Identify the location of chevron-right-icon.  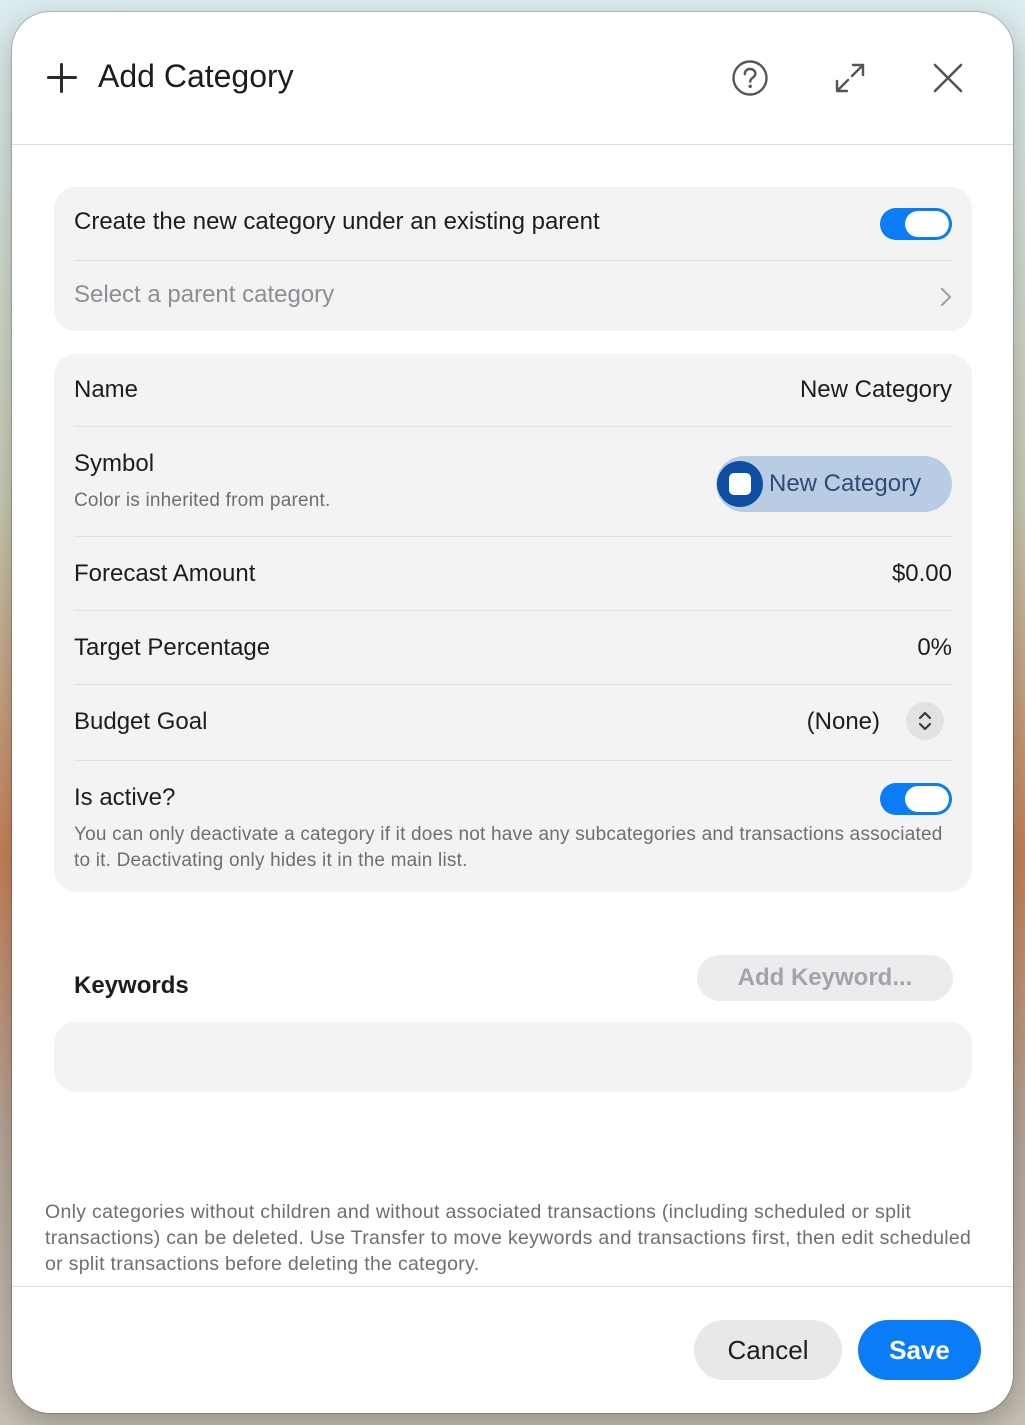
(946, 297).